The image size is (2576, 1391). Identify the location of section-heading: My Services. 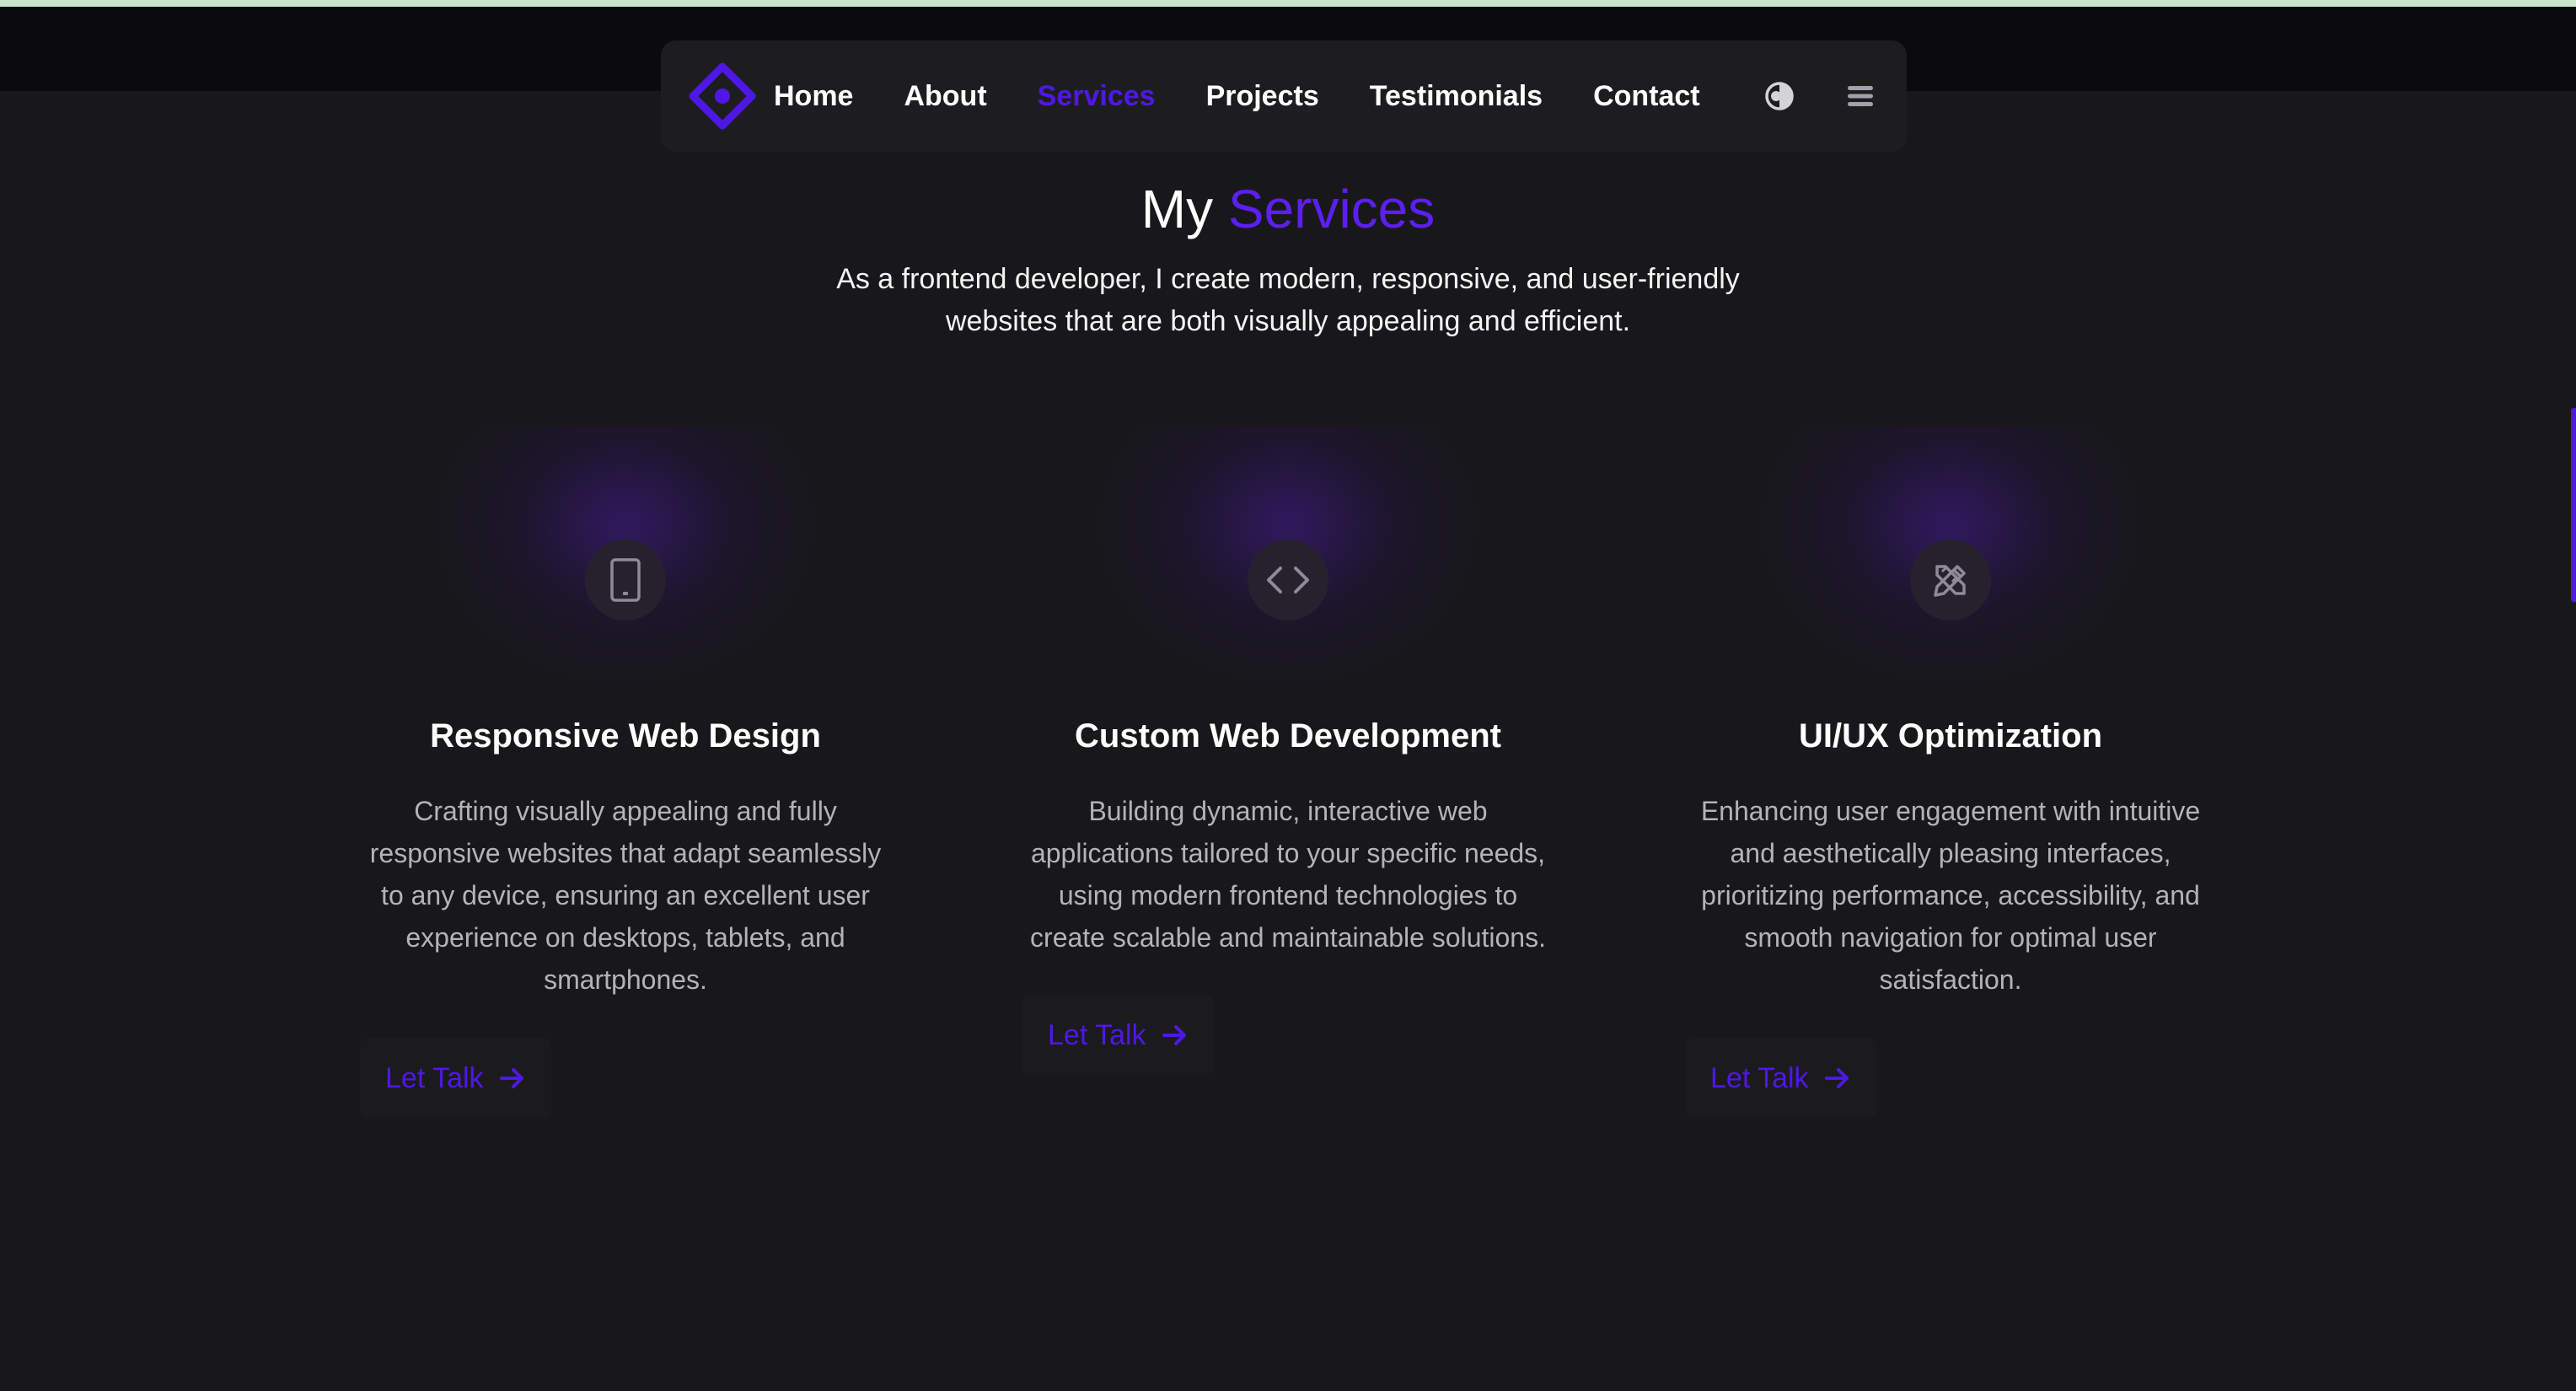
(1288, 209).